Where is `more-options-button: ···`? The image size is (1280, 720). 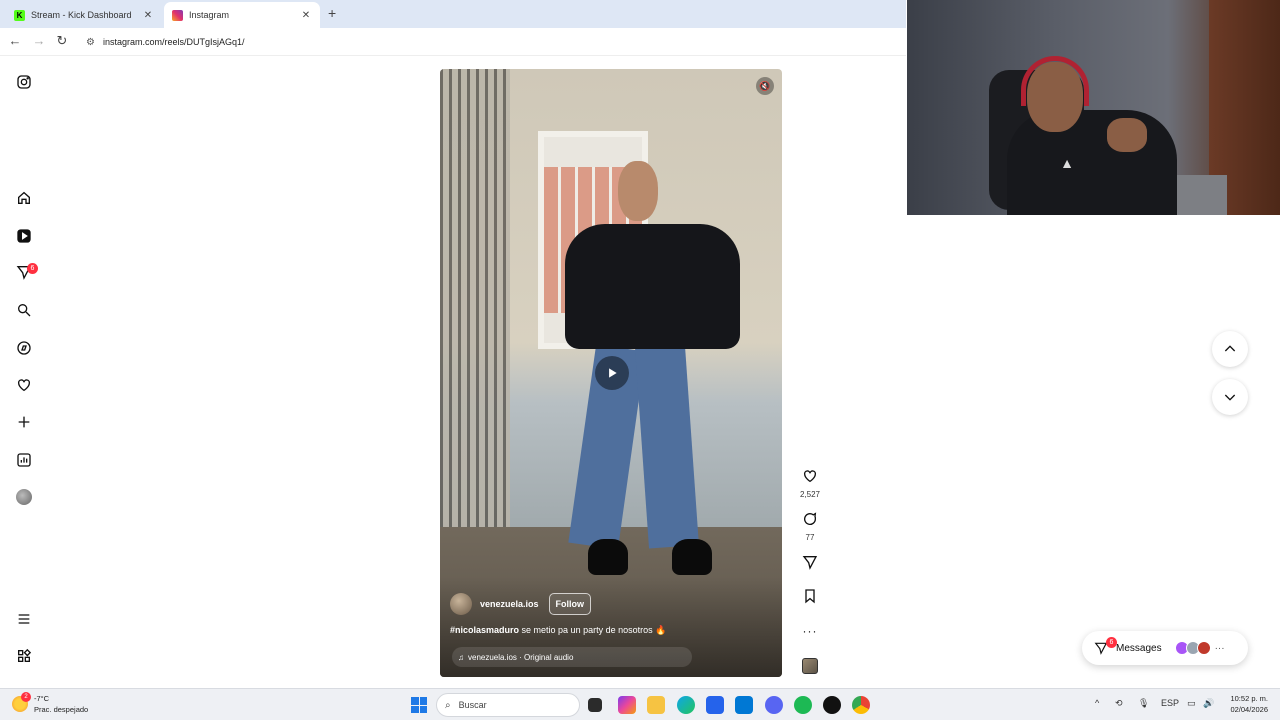 more-options-button: ··· is located at coordinates (810, 631).